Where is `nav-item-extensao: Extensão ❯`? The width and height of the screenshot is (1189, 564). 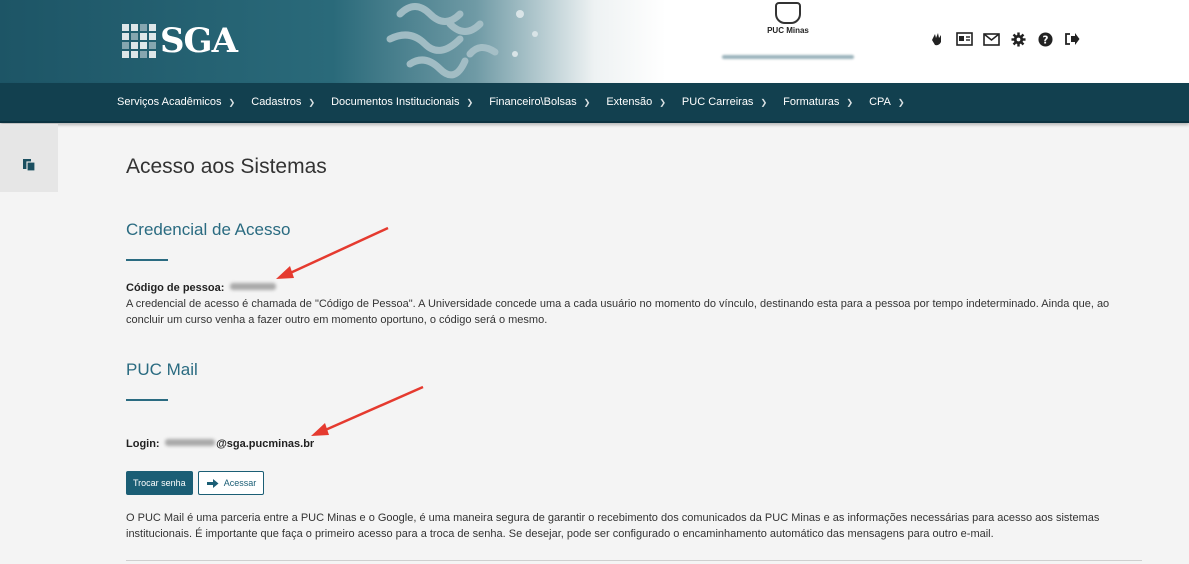
nav-item-extensao: Extensão ❯ is located at coordinates (636, 102).